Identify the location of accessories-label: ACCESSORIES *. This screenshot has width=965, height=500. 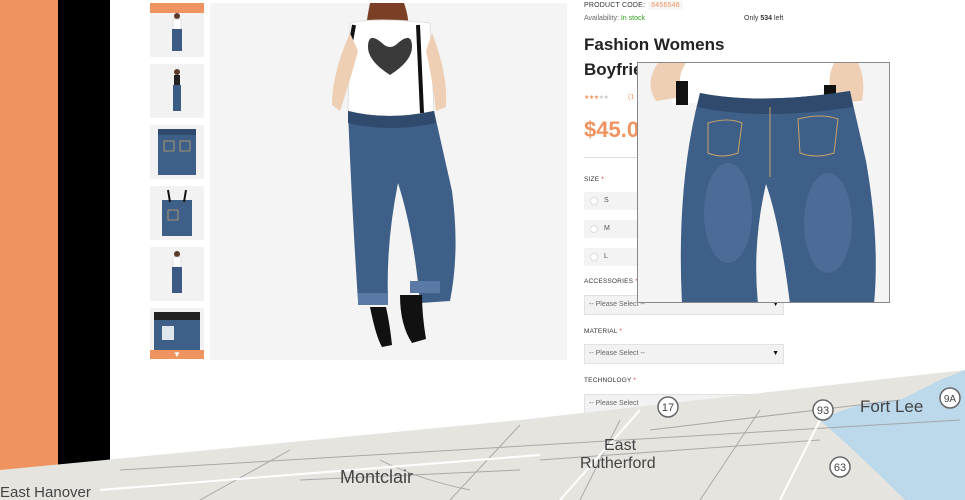
(611, 281).